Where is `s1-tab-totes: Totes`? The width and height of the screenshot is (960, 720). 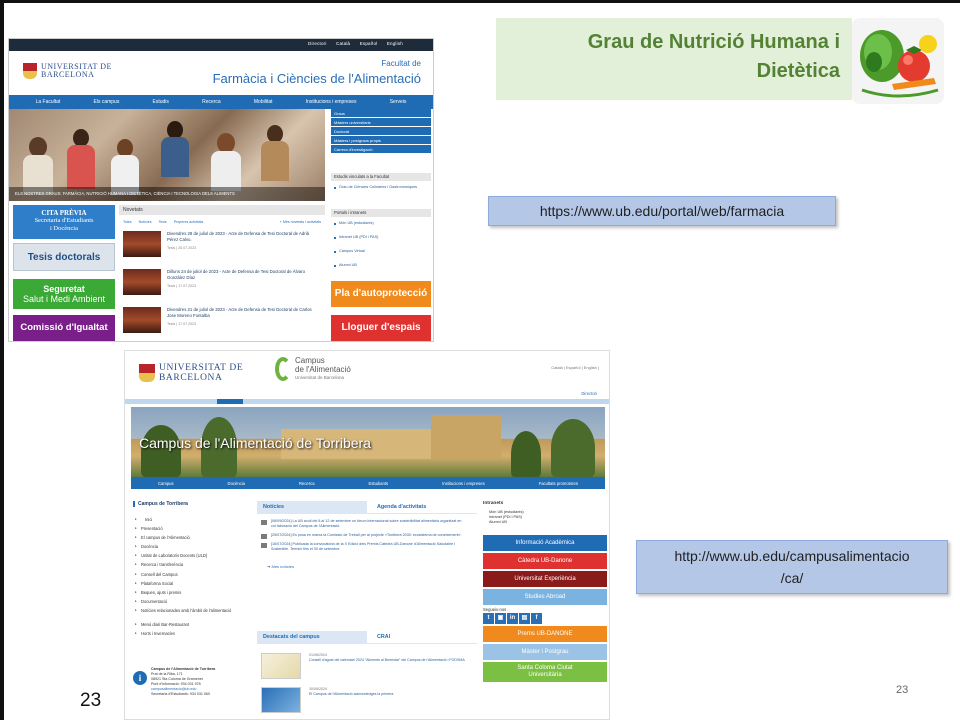
s1-tab-totes: Totes is located at coordinates (127, 222).